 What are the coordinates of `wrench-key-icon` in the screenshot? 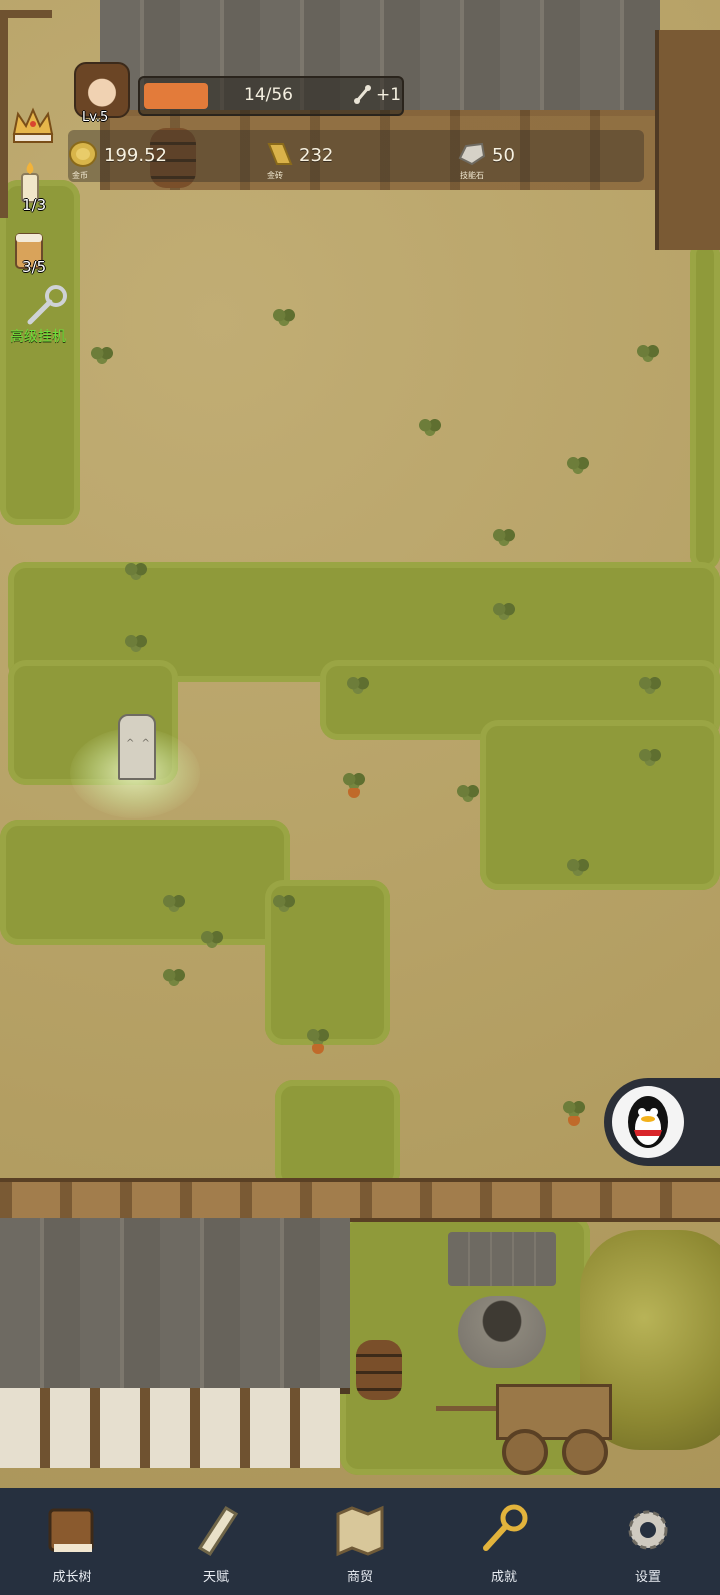 It's located at (47, 305).